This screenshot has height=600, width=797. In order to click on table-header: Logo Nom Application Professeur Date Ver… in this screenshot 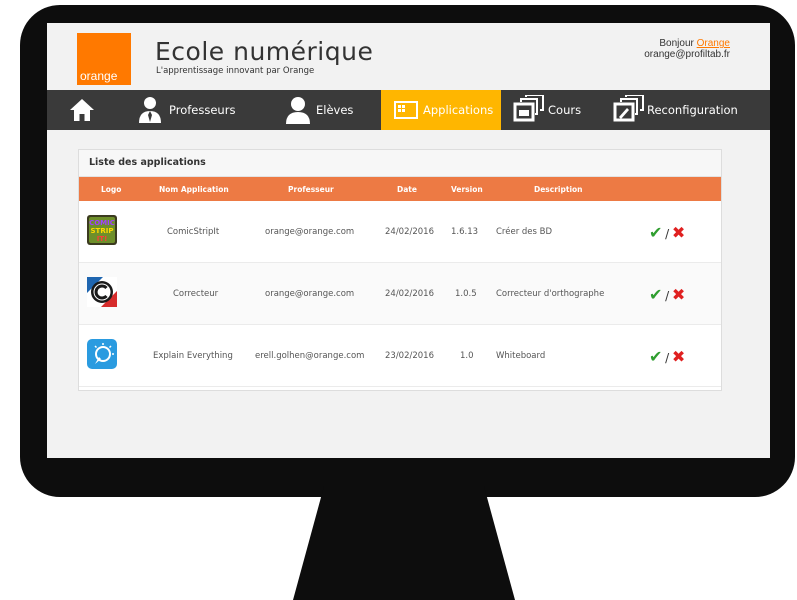, I will do `click(400, 189)`.